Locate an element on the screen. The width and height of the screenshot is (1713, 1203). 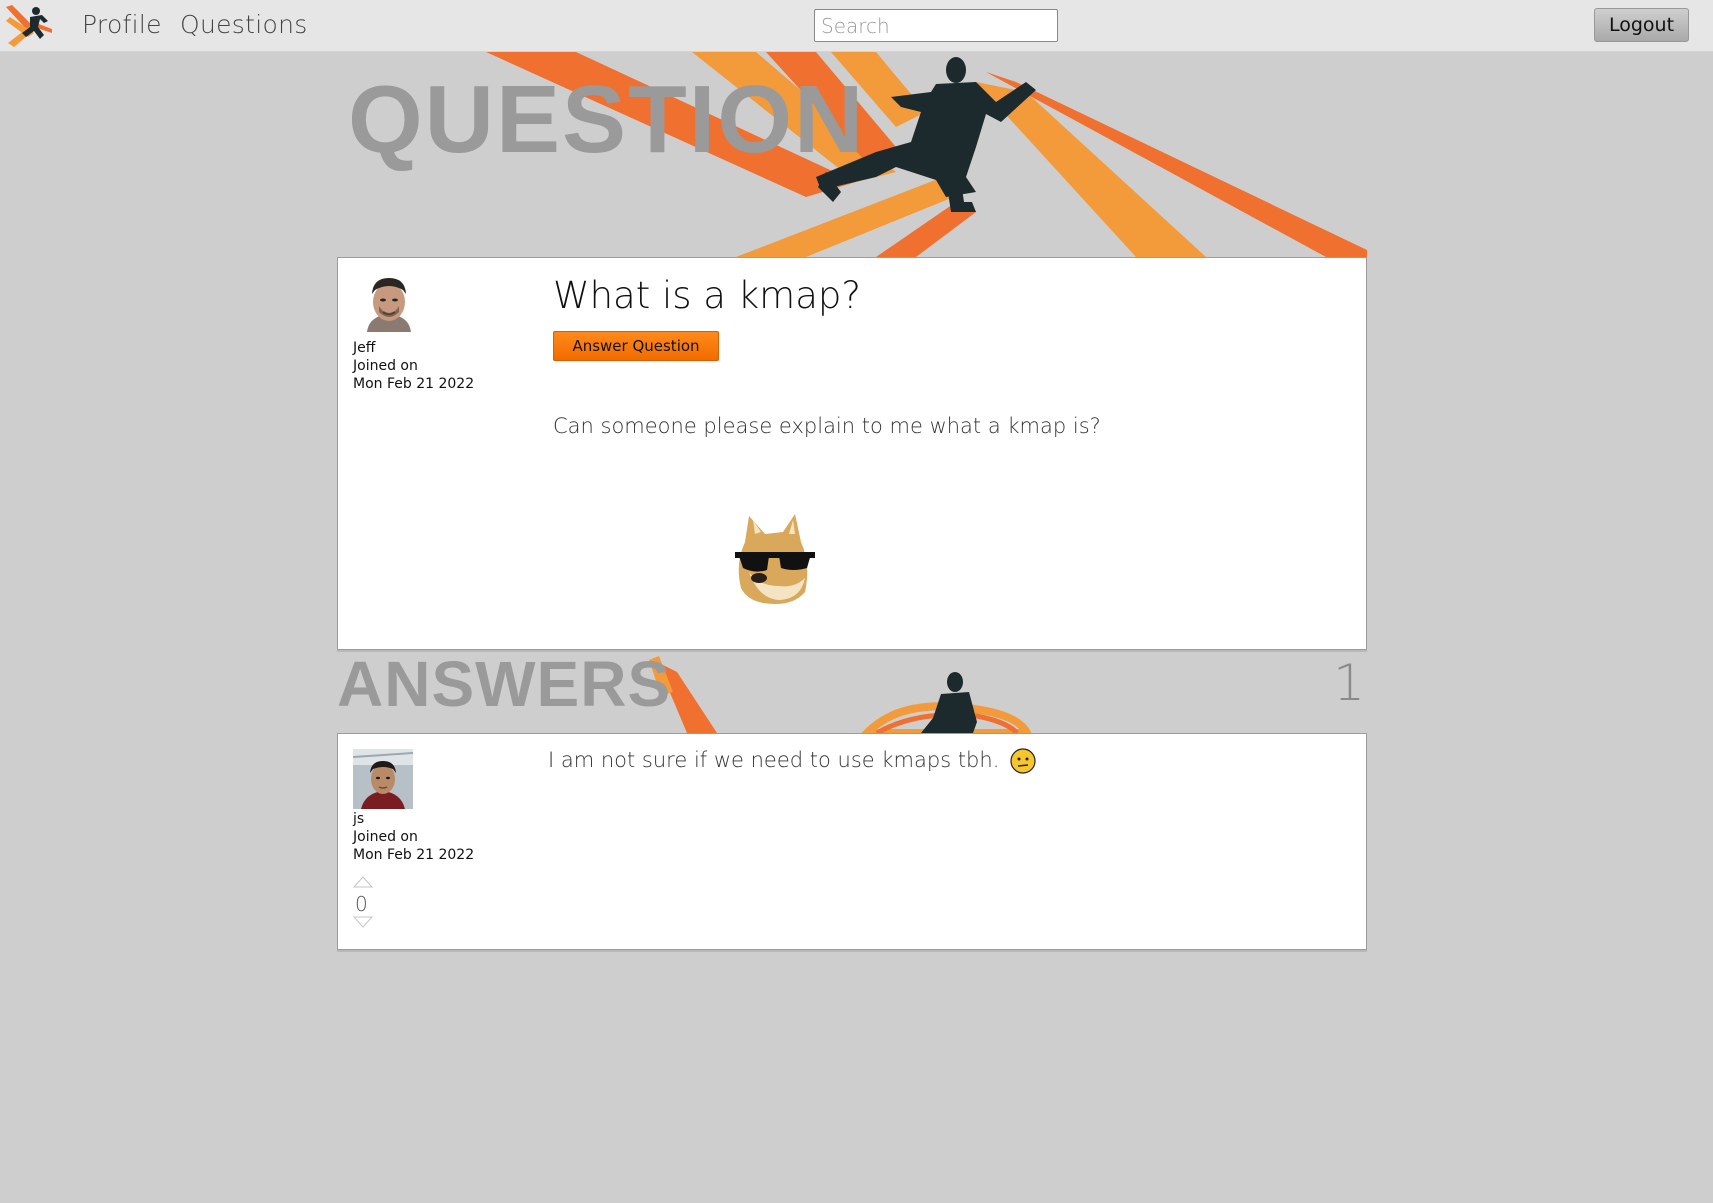
hero-title: QUESTION is located at coordinates (607, 119).